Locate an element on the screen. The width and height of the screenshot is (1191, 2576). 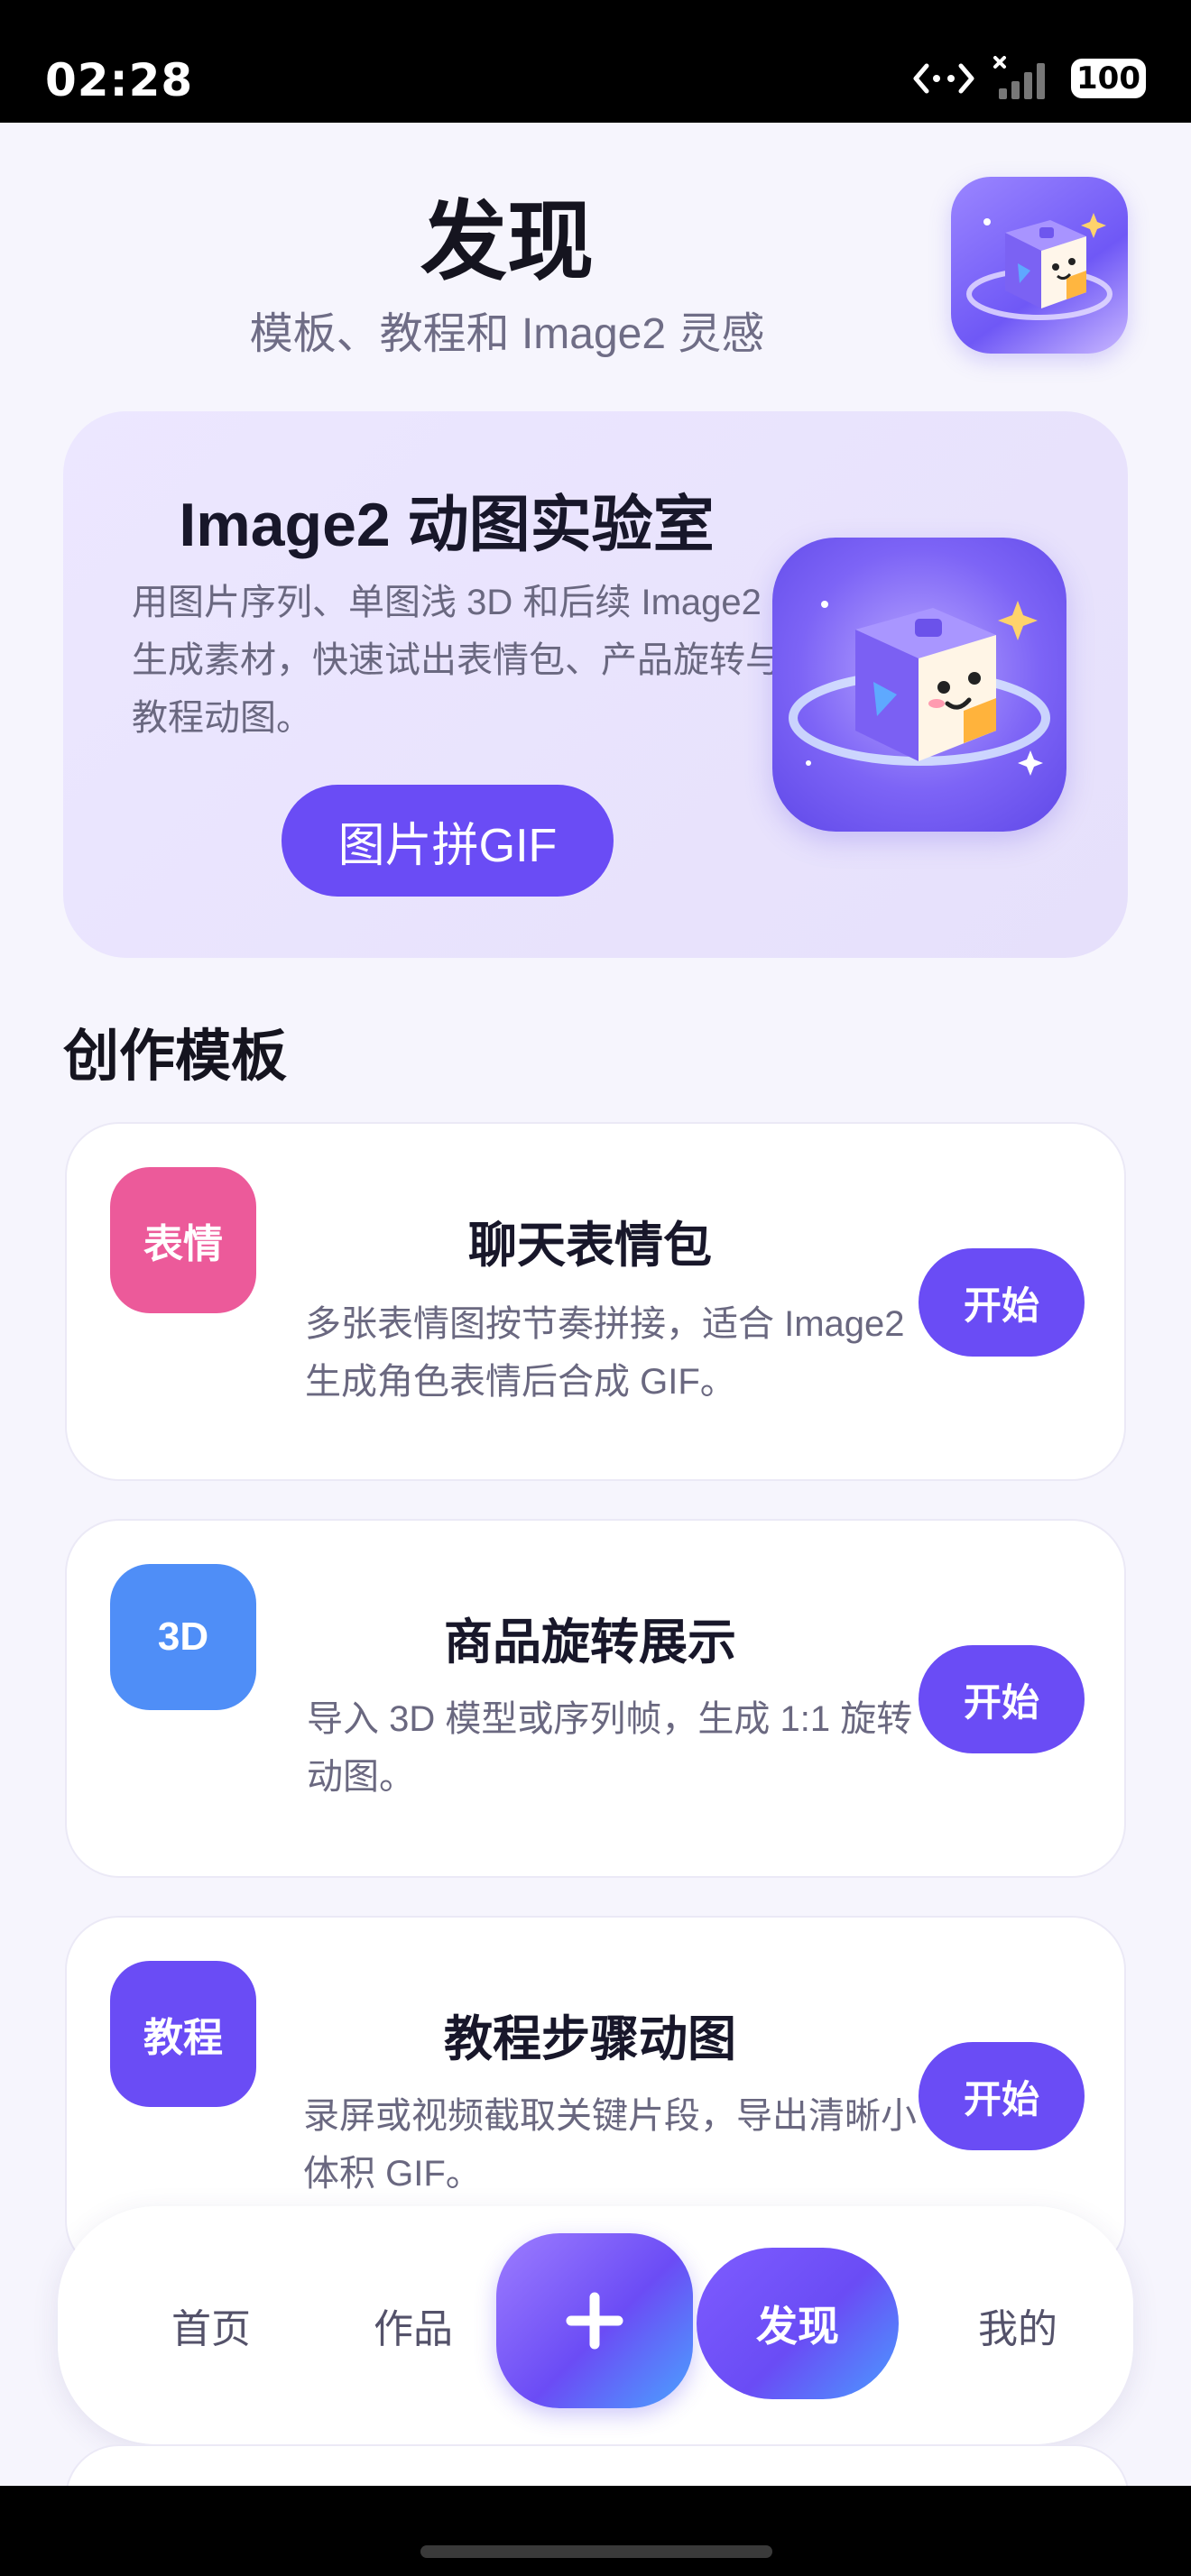
template-title: 教程步骤动图 is located at coordinates (590, 2039).